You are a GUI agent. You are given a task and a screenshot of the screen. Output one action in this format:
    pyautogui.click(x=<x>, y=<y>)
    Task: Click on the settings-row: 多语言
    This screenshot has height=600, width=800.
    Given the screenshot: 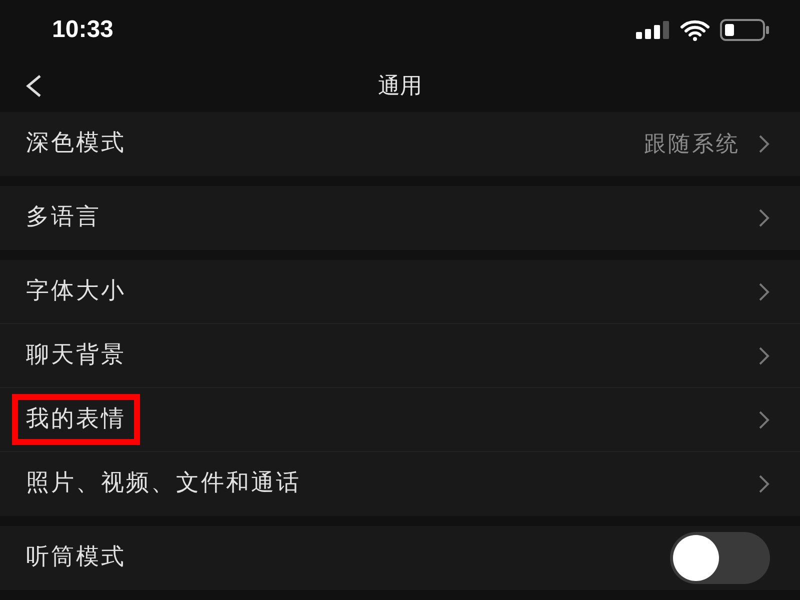 What is the action you would take?
    pyautogui.click(x=400, y=218)
    